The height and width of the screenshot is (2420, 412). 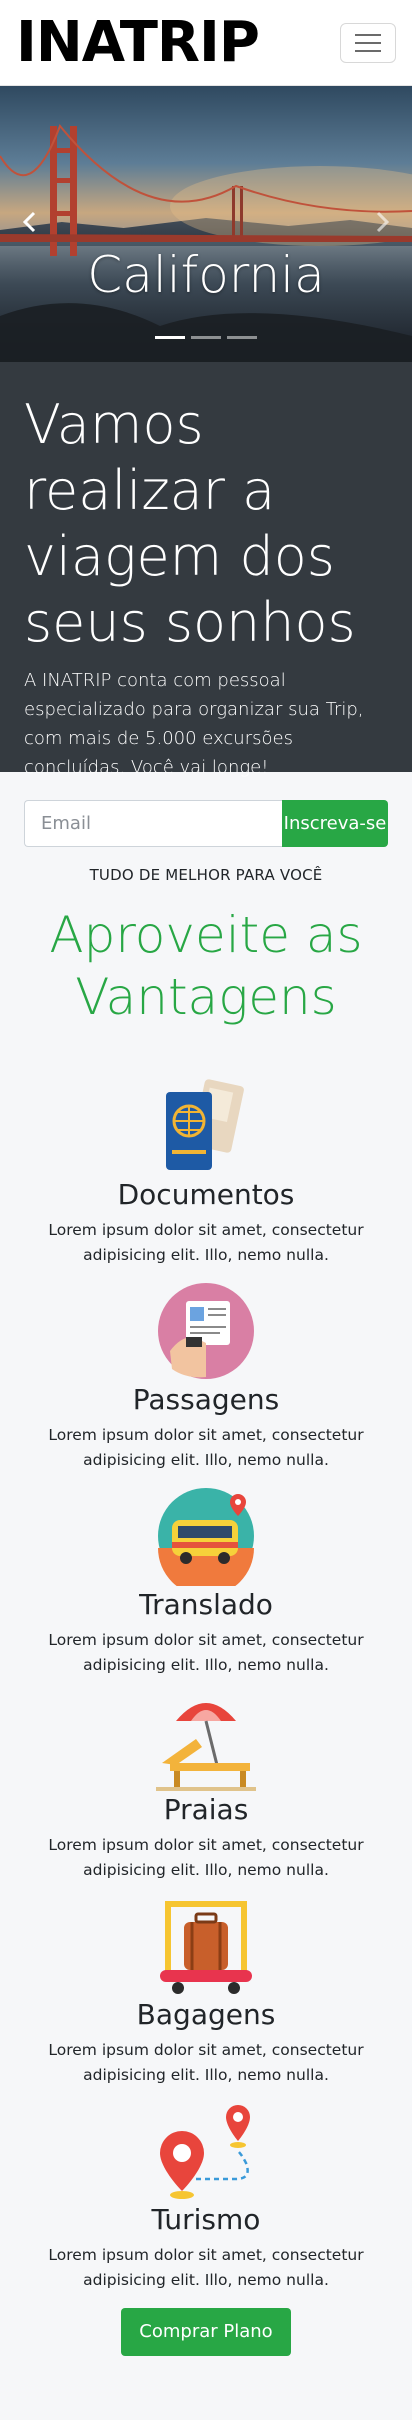 I want to click on hamburger-icon, so click(x=368, y=34).